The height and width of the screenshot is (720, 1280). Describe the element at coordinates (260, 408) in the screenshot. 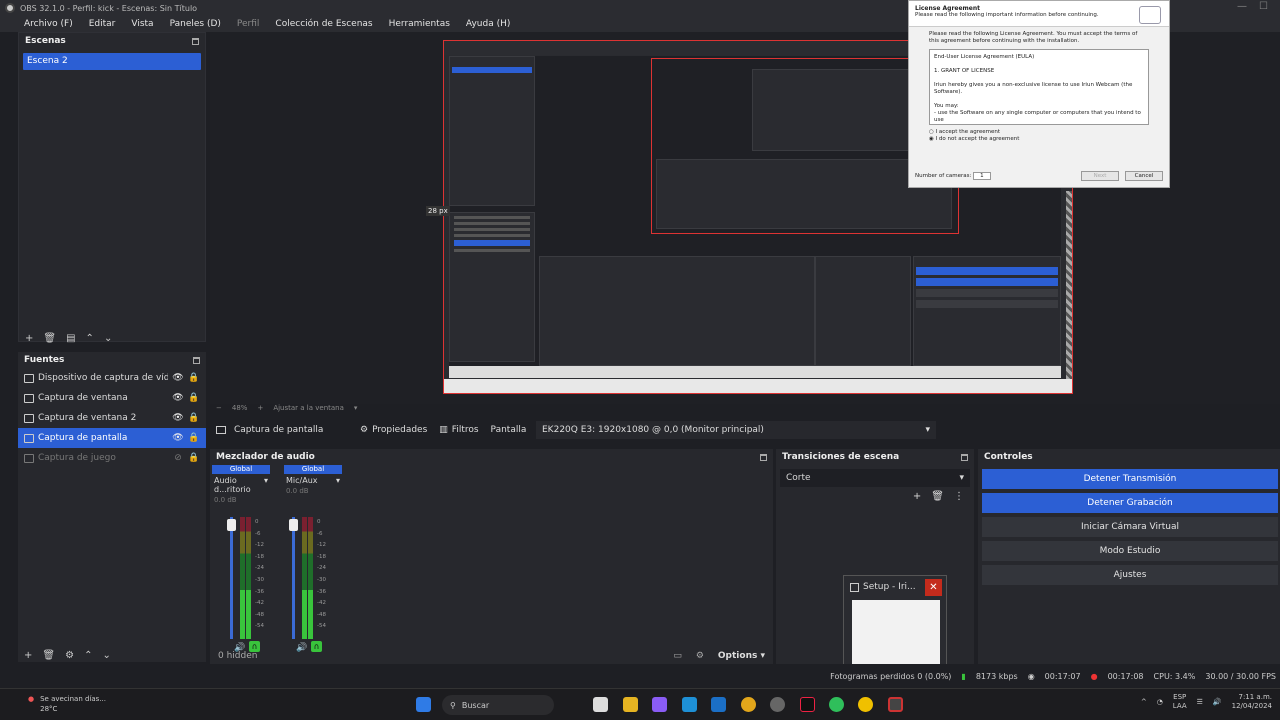

I see `zoom-in-icon: +` at that location.